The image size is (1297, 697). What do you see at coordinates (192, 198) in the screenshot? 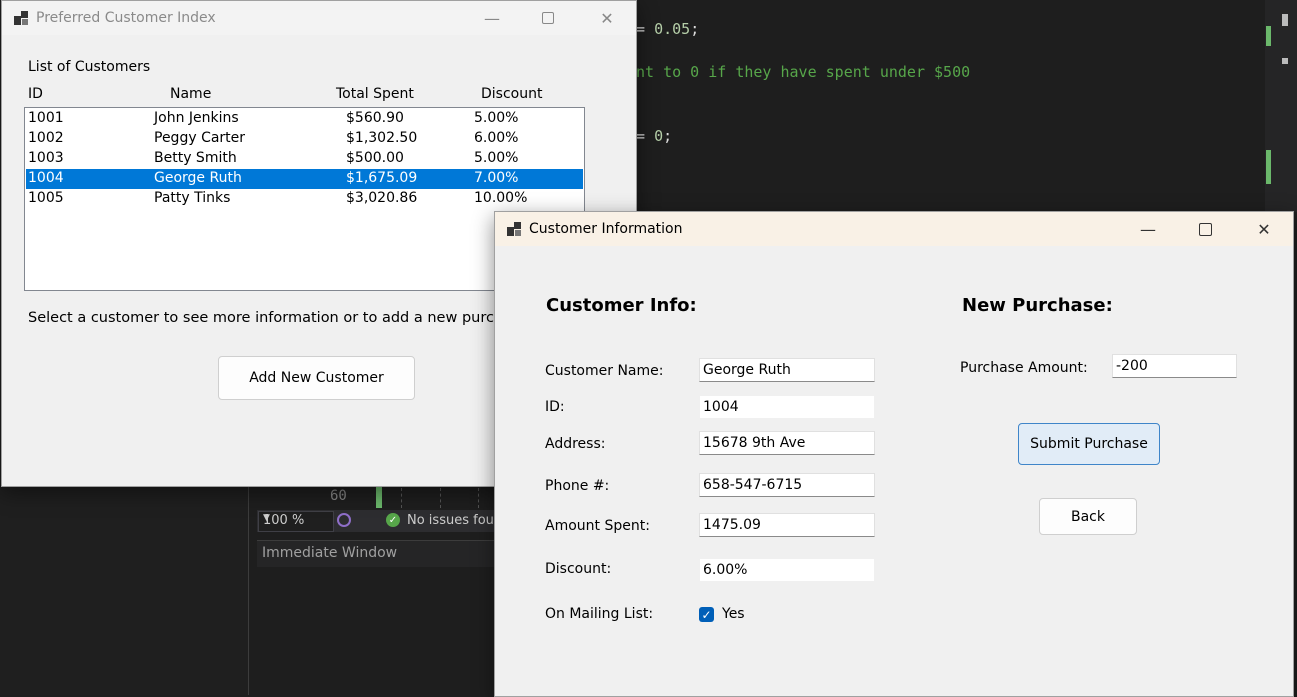
I see `customer-name: Patty Tinks` at bounding box center [192, 198].